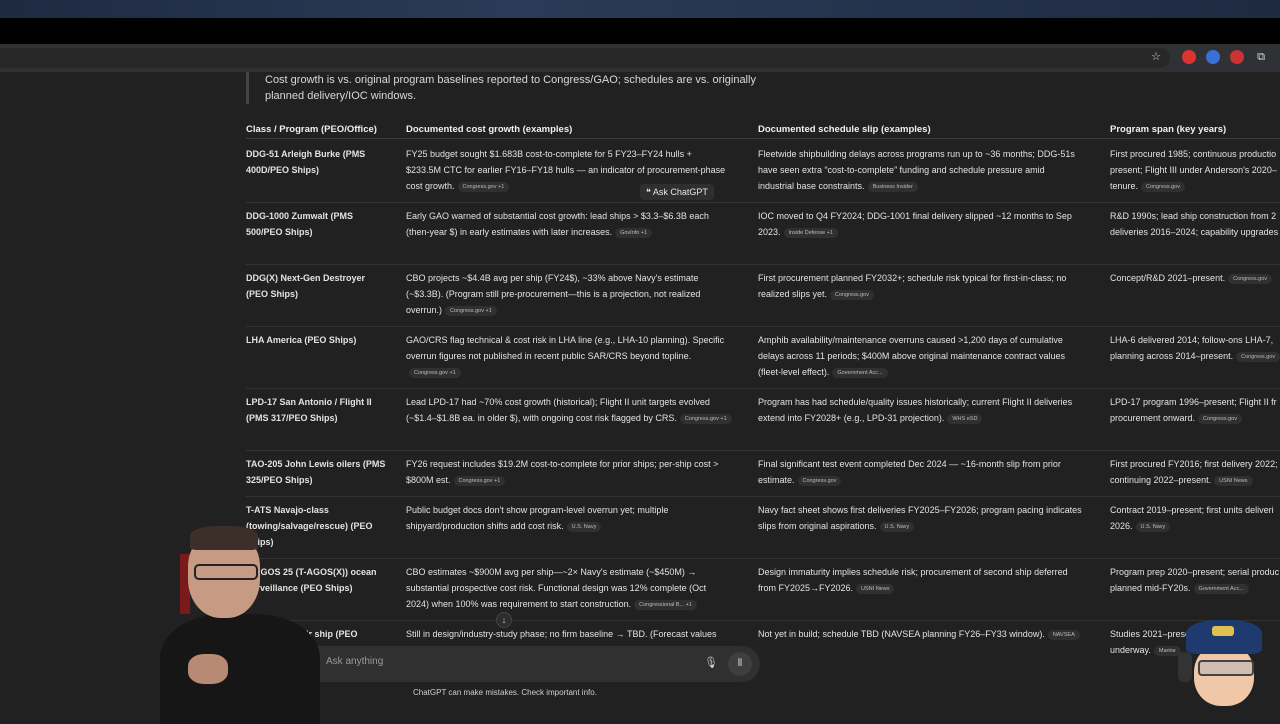 Image resolution: width=1280 pixels, height=724 pixels. I want to click on cell-line: tenure. Congress.gov, so click(1195, 186).